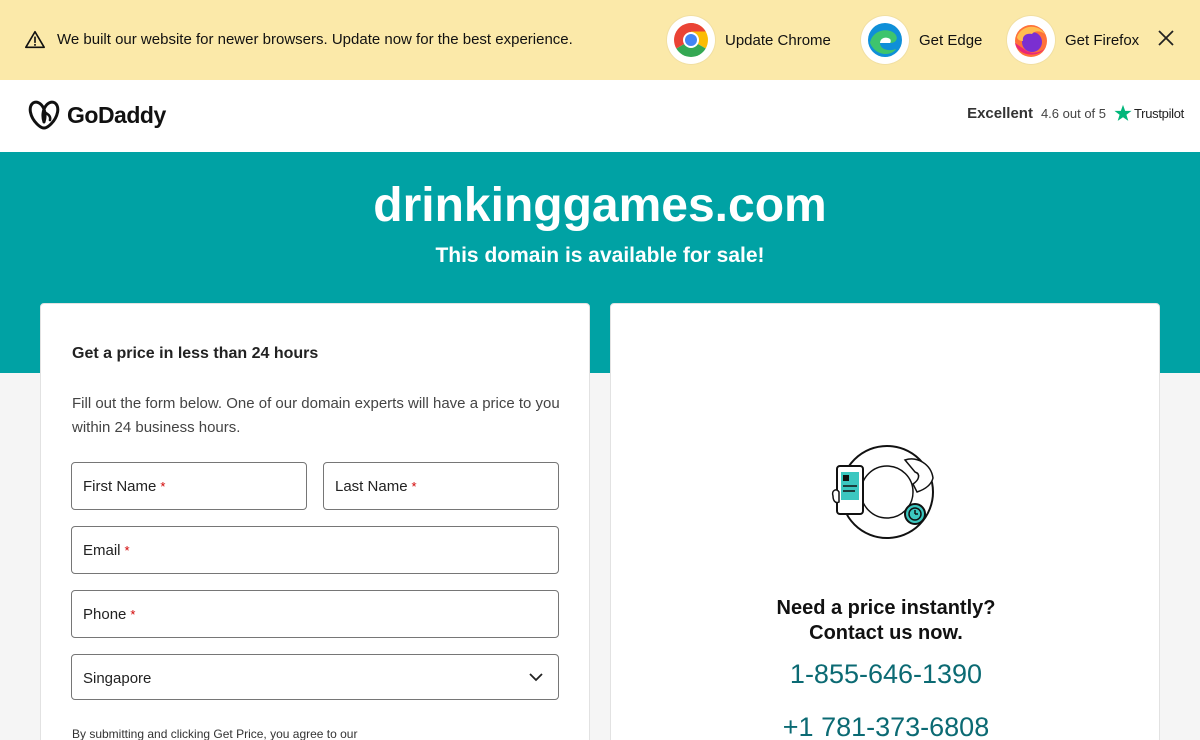 This screenshot has width=1200, height=740. I want to click on get-edge-link: Get Edge, so click(921, 40).